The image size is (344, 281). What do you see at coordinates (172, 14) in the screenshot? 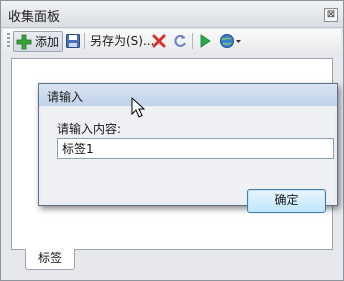
I see `panel-titlebar: 收集面板 ⊠` at bounding box center [172, 14].